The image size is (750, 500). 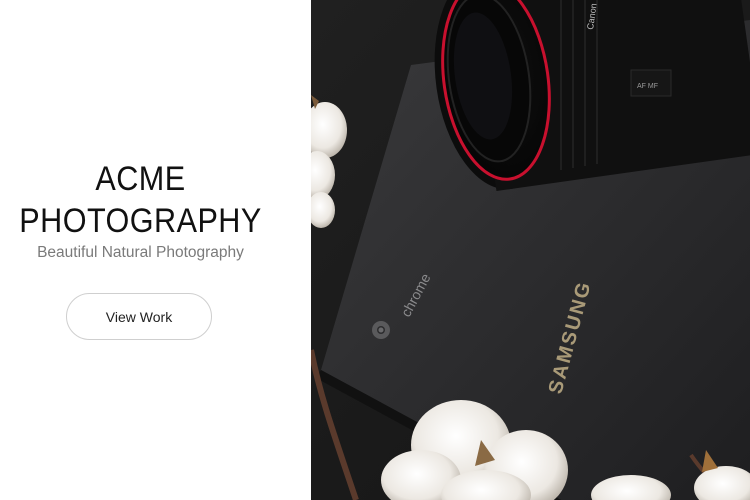 I want to click on view-work-button: View Work, so click(x=139, y=316).